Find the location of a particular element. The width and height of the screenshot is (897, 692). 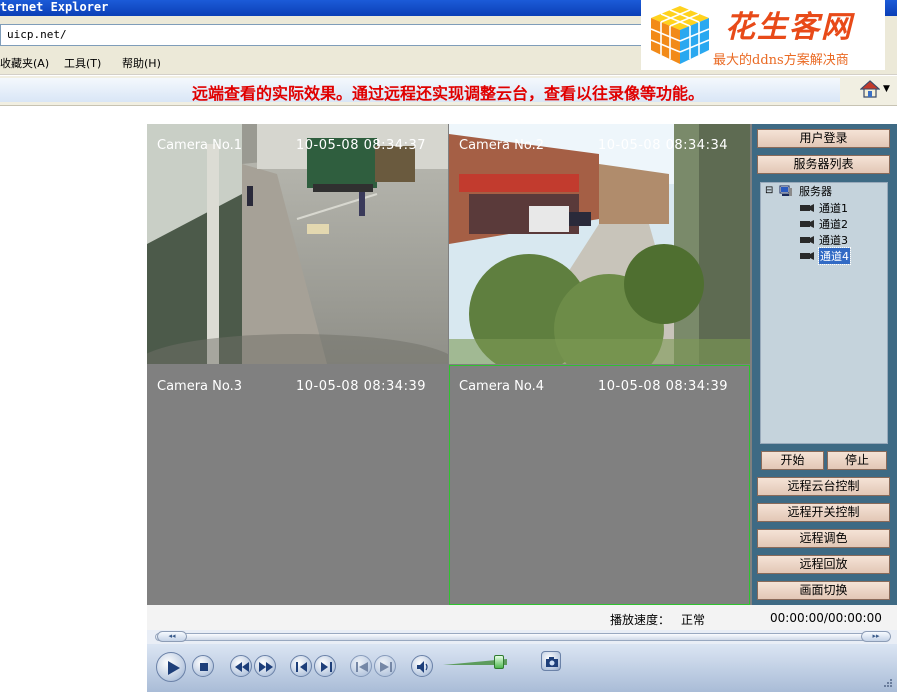

skip-previous-icon is located at coordinates (362, 667).